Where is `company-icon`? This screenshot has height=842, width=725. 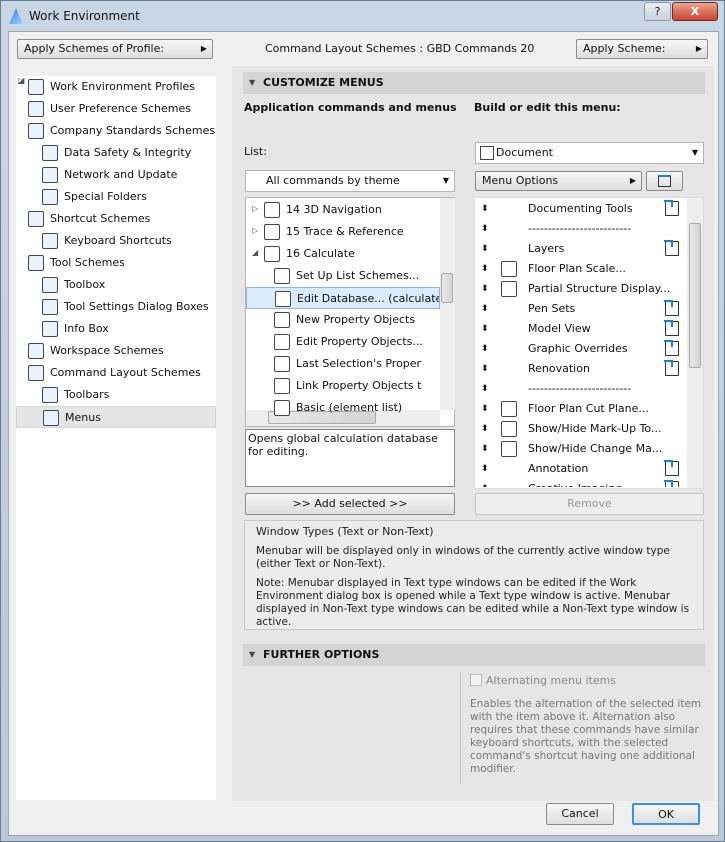 company-icon is located at coordinates (36, 131).